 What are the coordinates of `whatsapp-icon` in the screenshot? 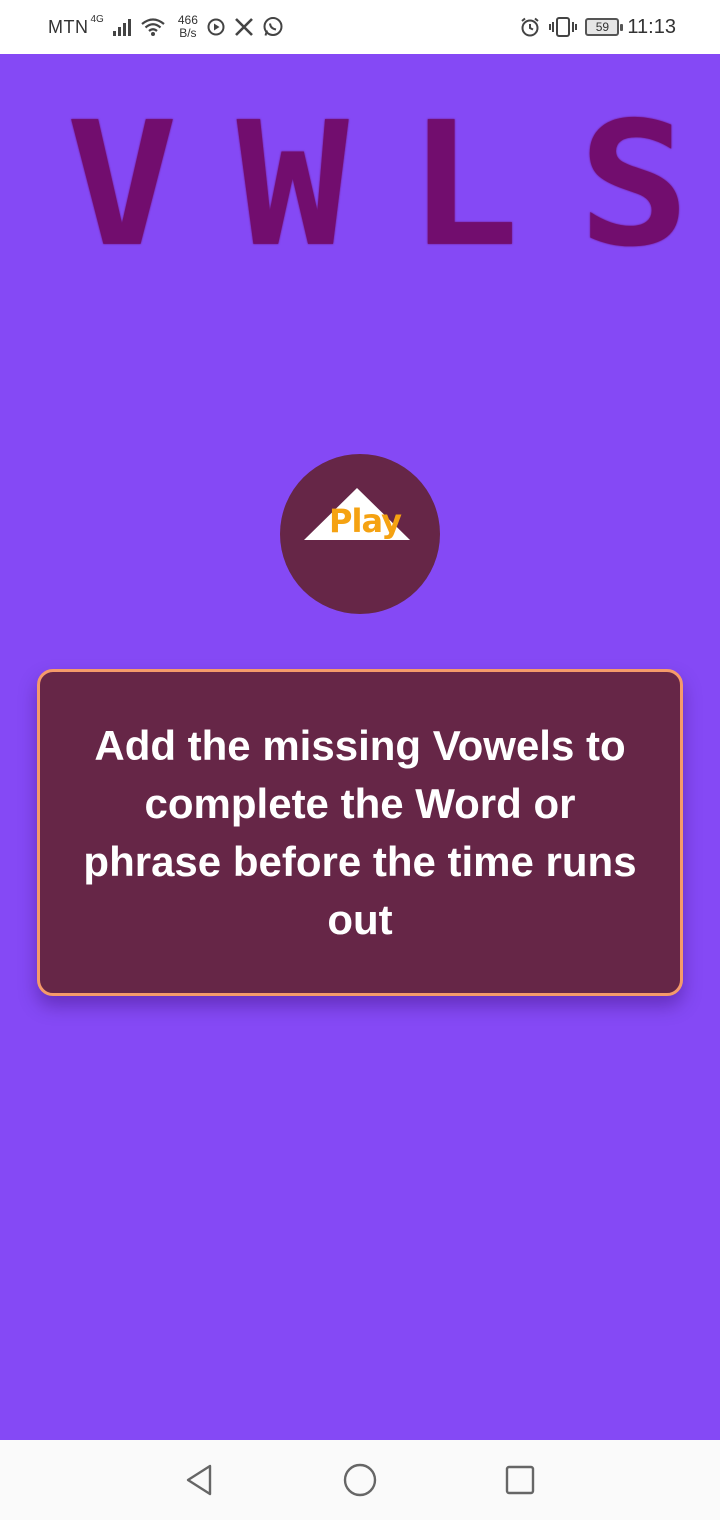 It's located at (273, 27).